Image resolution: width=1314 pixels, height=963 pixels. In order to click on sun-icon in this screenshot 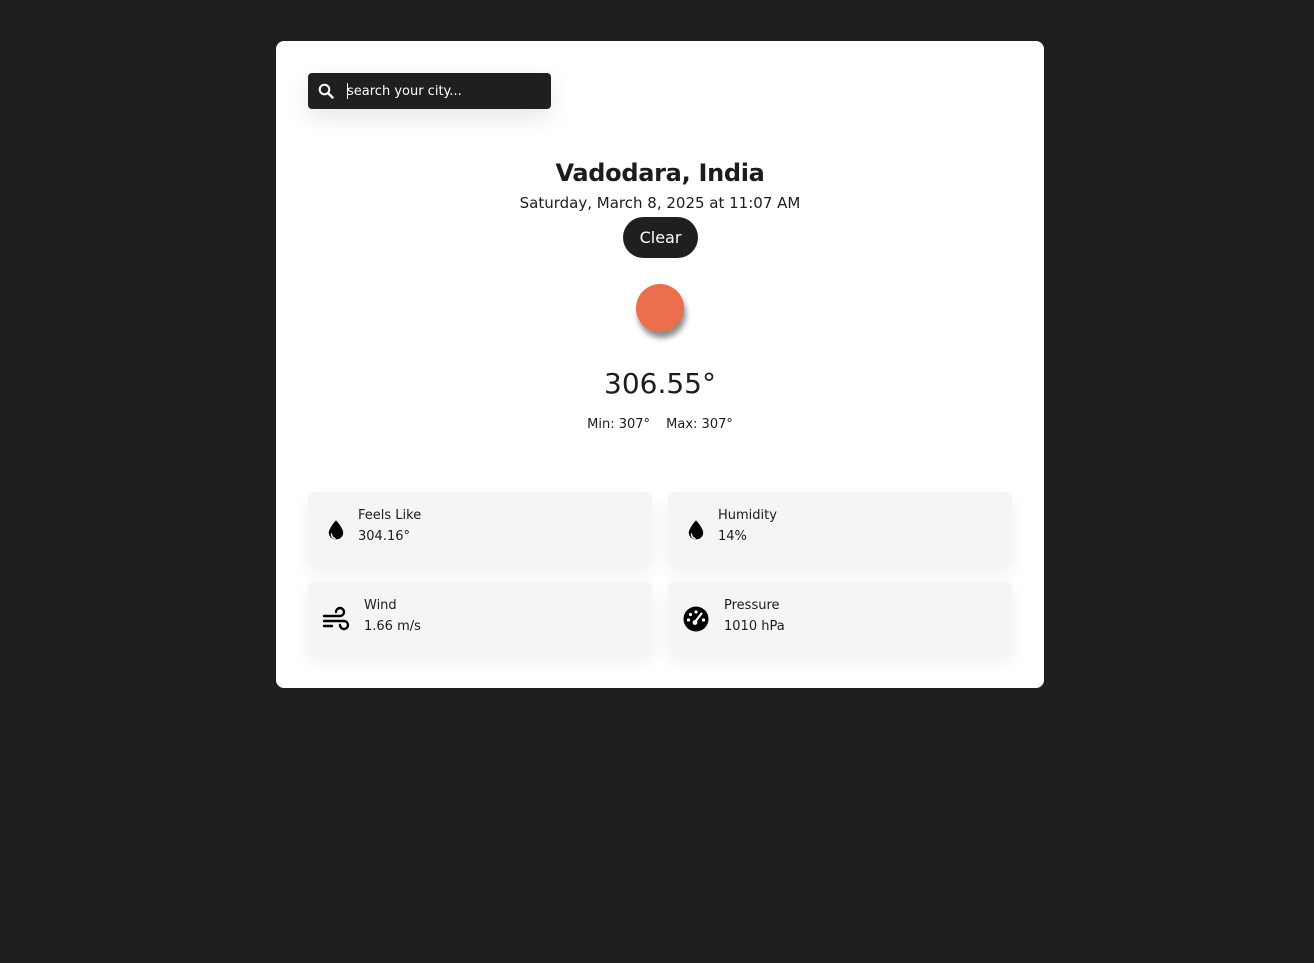, I will do `click(660, 308)`.